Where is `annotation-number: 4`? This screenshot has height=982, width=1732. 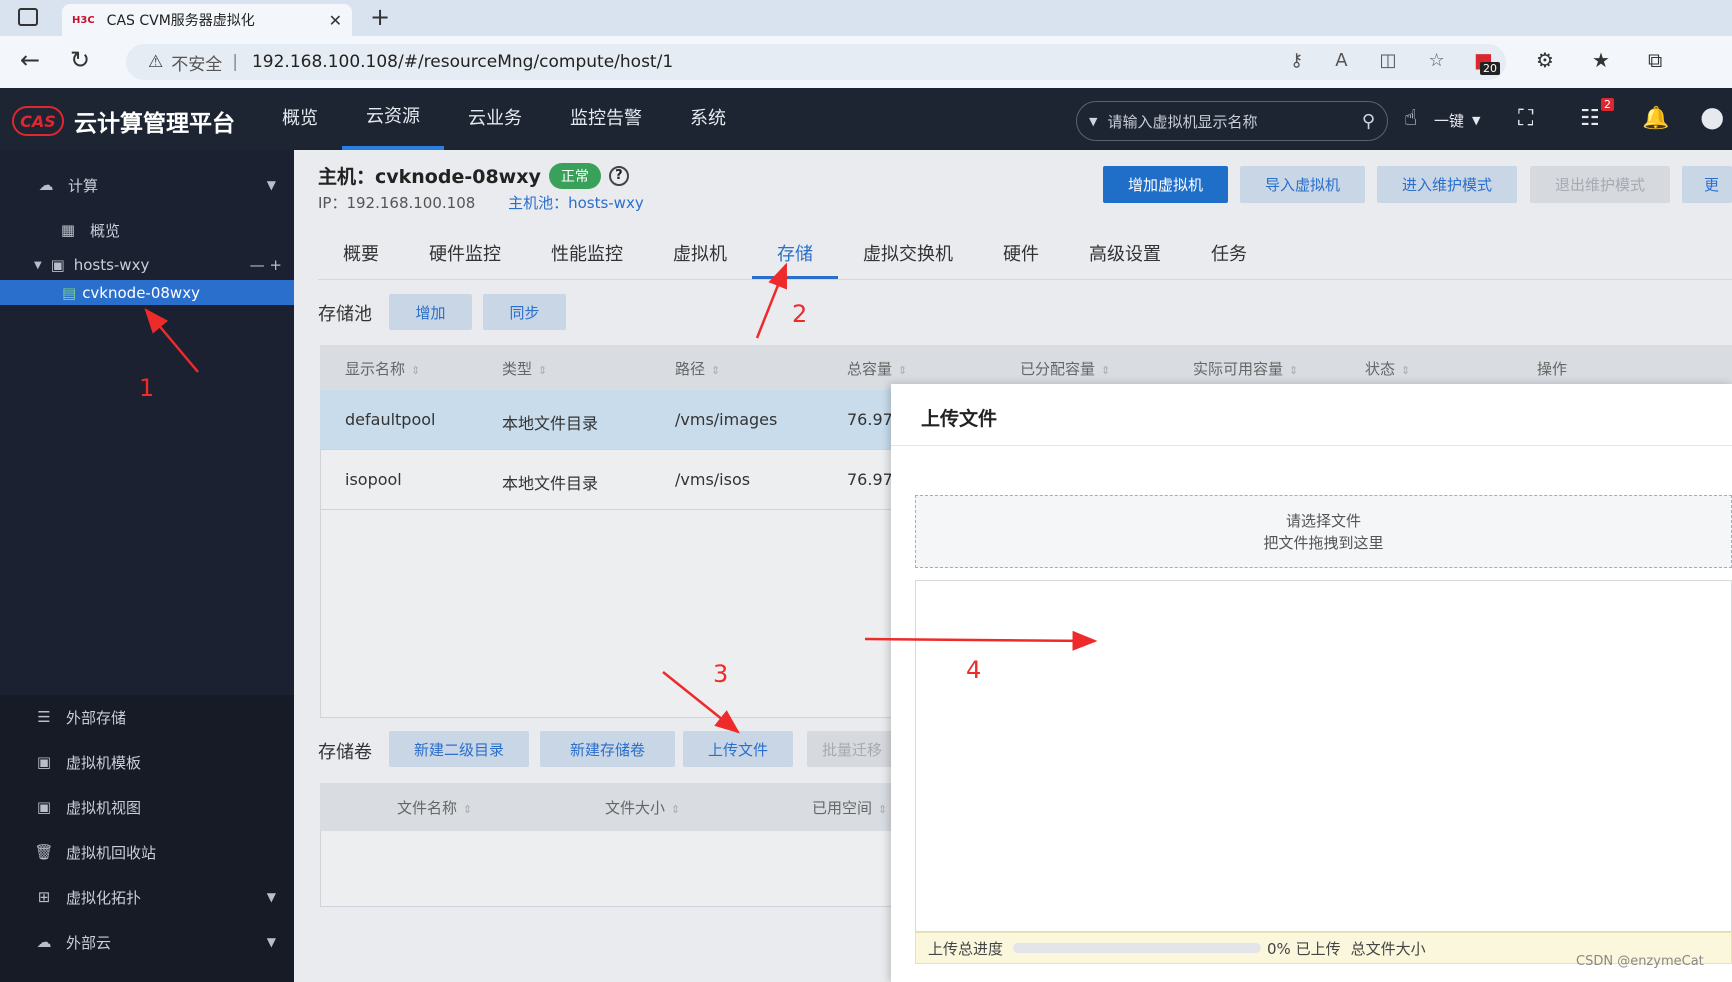
annotation-number: 4 is located at coordinates (974, 670).